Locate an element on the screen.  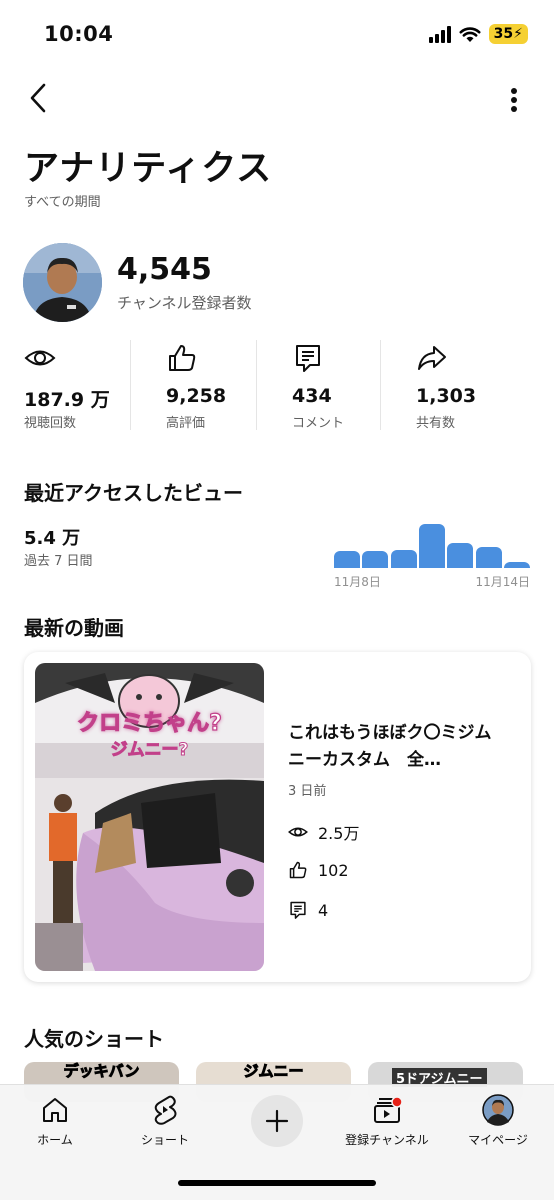
plus-icon is located at coordinates (277, 1121).